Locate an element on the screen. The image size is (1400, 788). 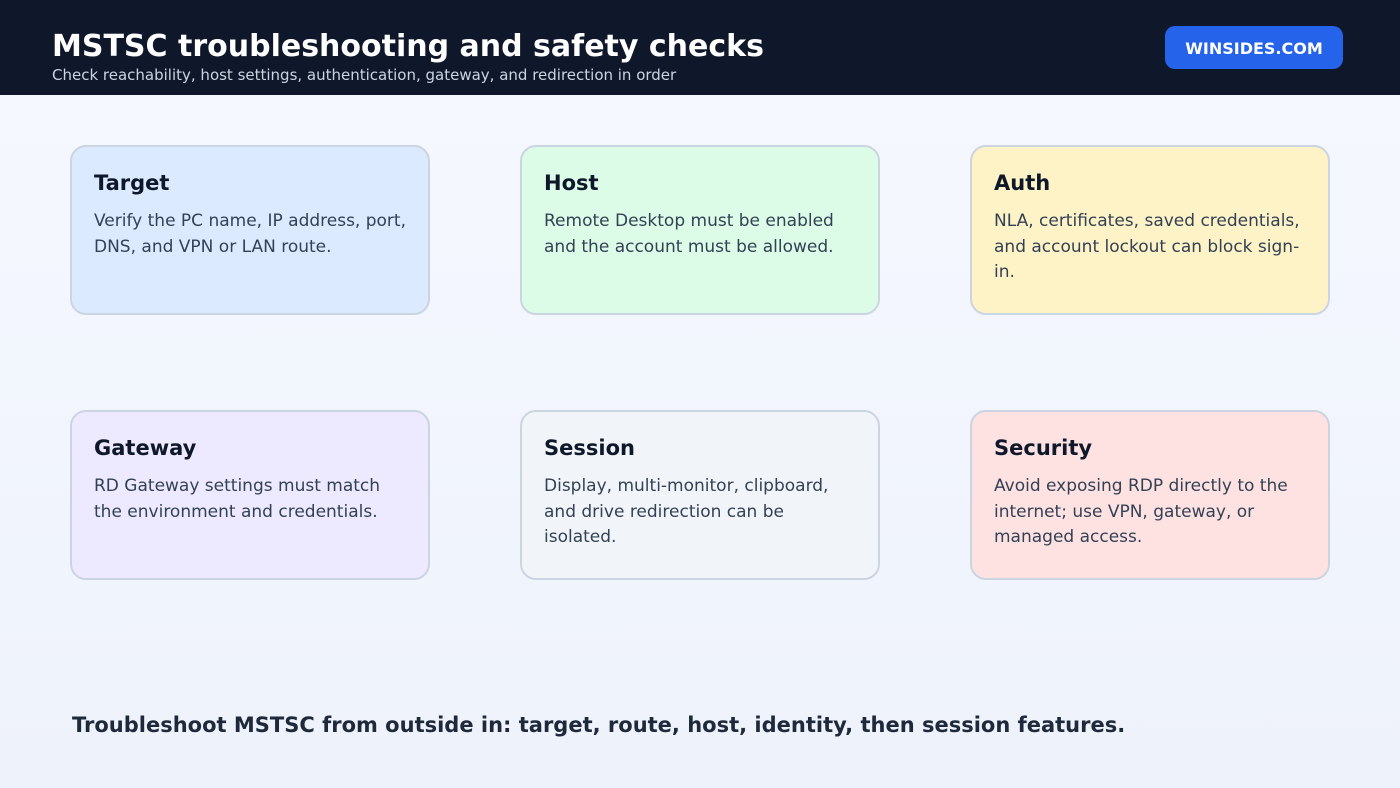
card-title: Auth is located at coordinates (1022, 183).